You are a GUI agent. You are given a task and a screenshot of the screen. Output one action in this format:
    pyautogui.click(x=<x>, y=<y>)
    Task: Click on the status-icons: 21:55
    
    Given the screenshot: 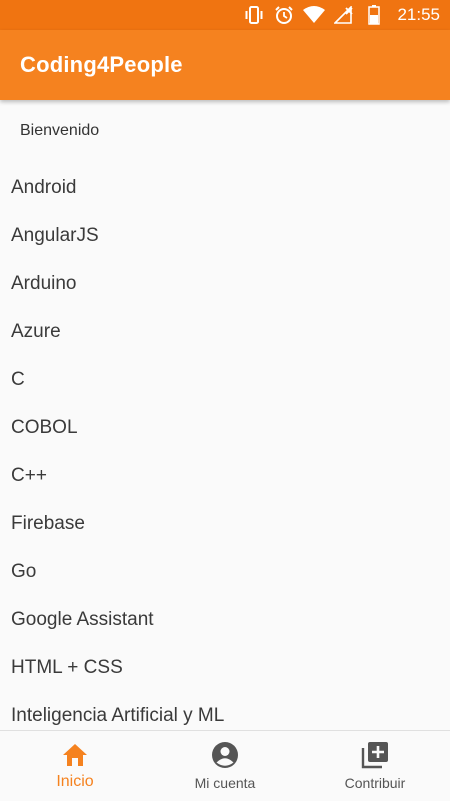 What is the action you would take?
    pyautogui.click(x=346, y=15)
    